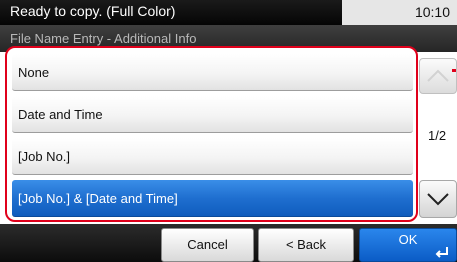 The height and width of the screenshot is (262, 457). I want to click on chevron-down-icon, so click(438, 199).